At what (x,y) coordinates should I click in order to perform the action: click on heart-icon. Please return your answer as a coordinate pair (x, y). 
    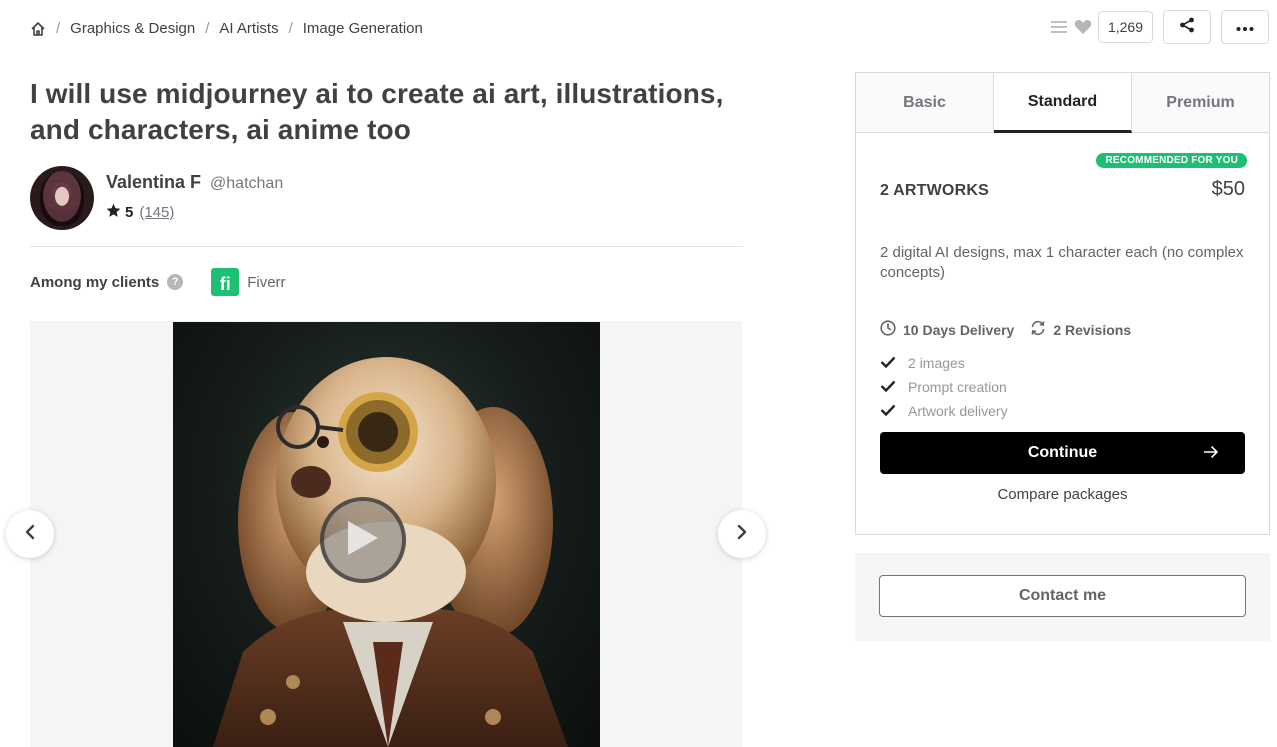
    Looking at the image, I should click on (1083, 27).